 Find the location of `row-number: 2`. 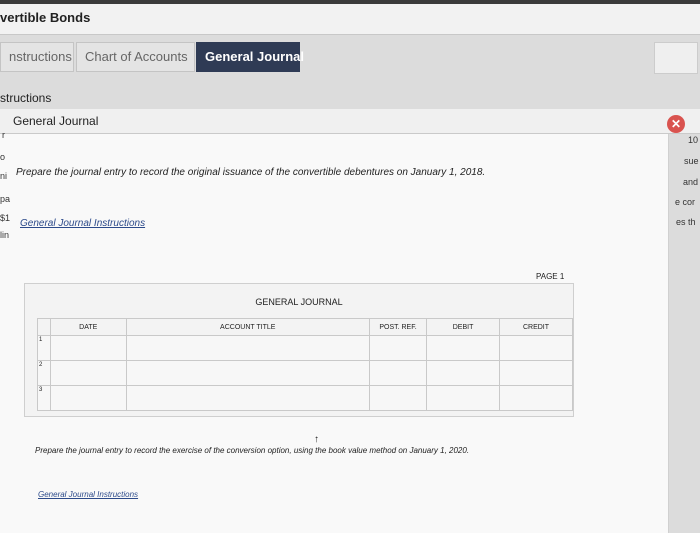

row-number: 2 is located at coordinates (44, 373).